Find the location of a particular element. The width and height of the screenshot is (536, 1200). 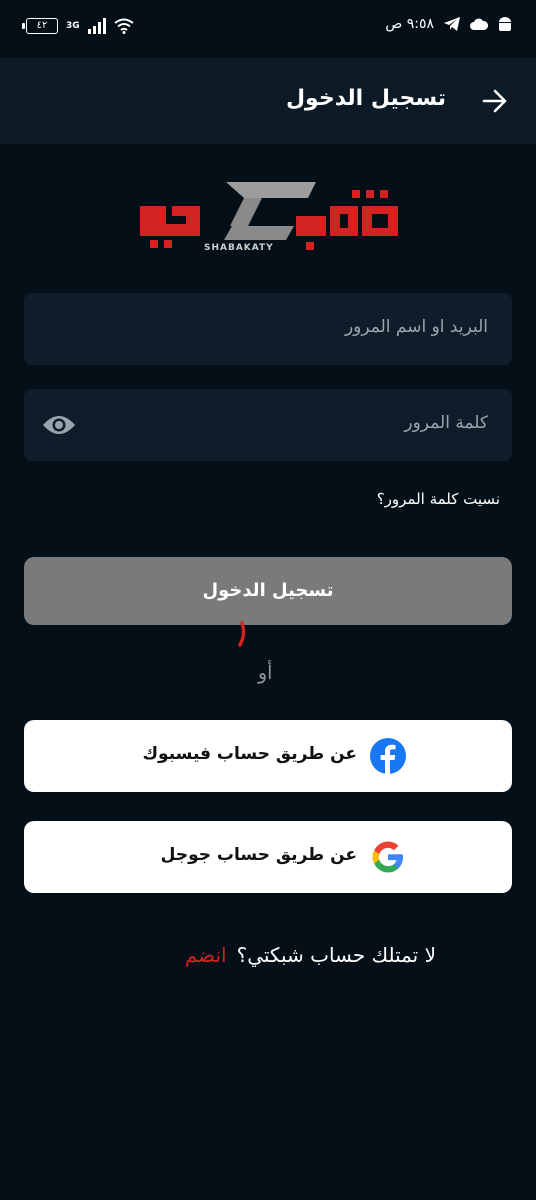

no-account-text: لا تمتلك حساب شبكتي؟ is located at coordinates (336, 955).